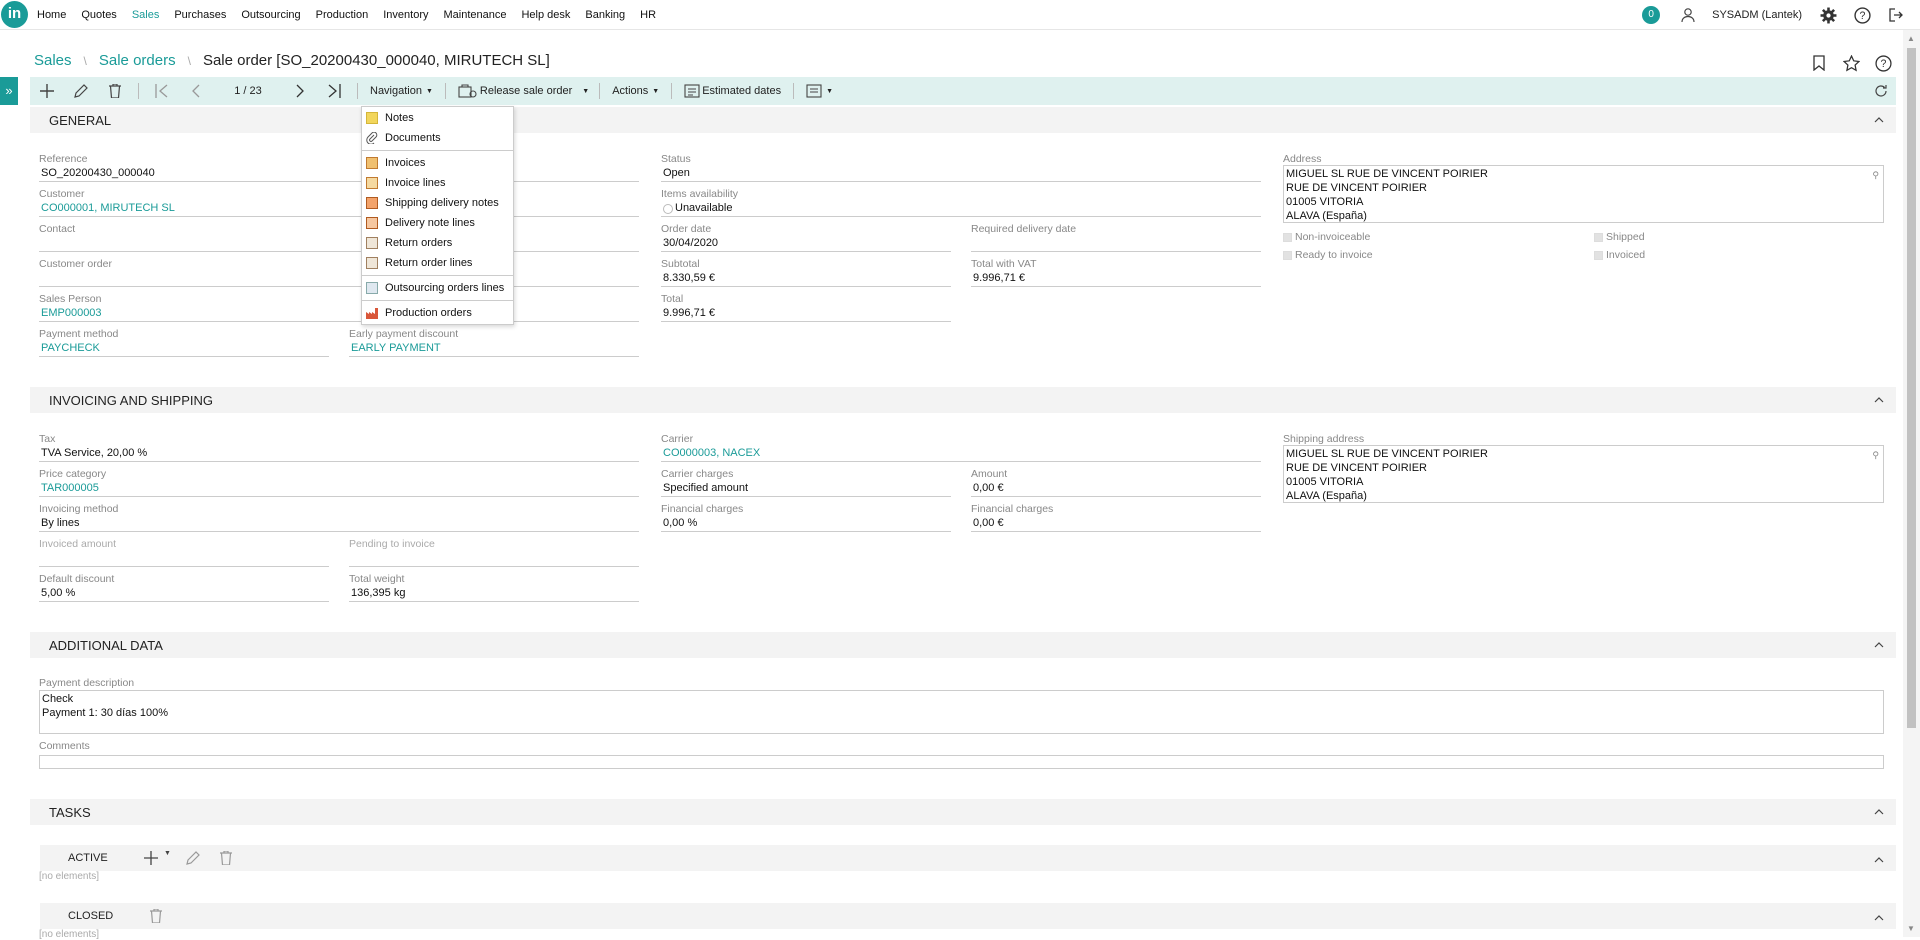 The image size is (1920, 940). What do you see at coordinates (1328, 255) in the screenshot?
I see `ready-to-invoice-checkbox: Ready to invoice` at bounding box center [1328, 255].